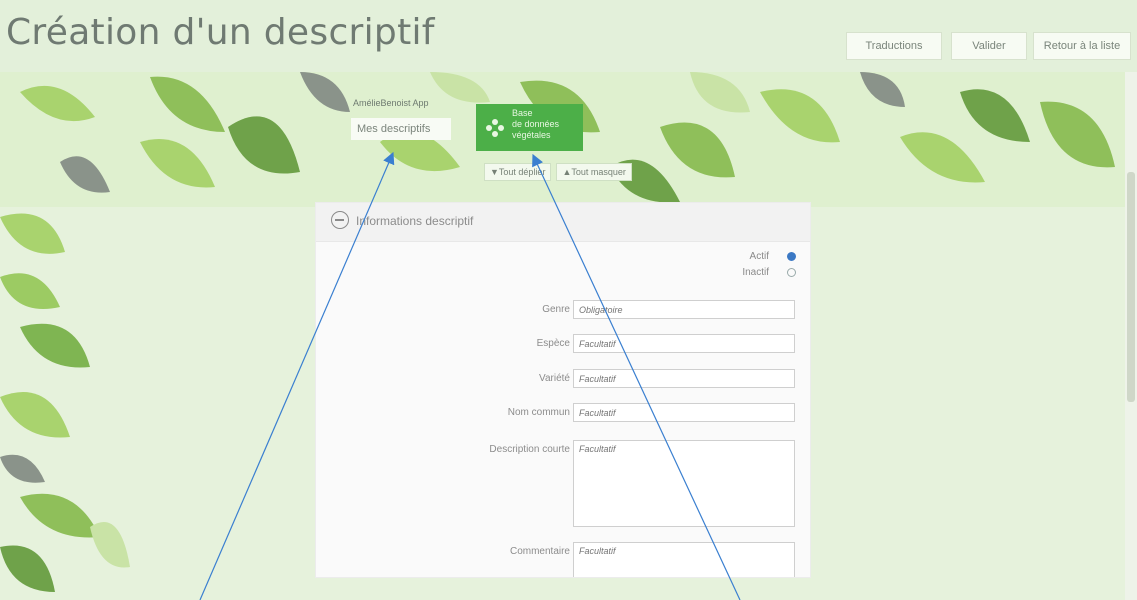 This screenshot has width=1137, height=600. What do you see at coordinates (522, 113) in the screenshot?
I see `base-tile-line1: Base` at bounding box center [522, 113].